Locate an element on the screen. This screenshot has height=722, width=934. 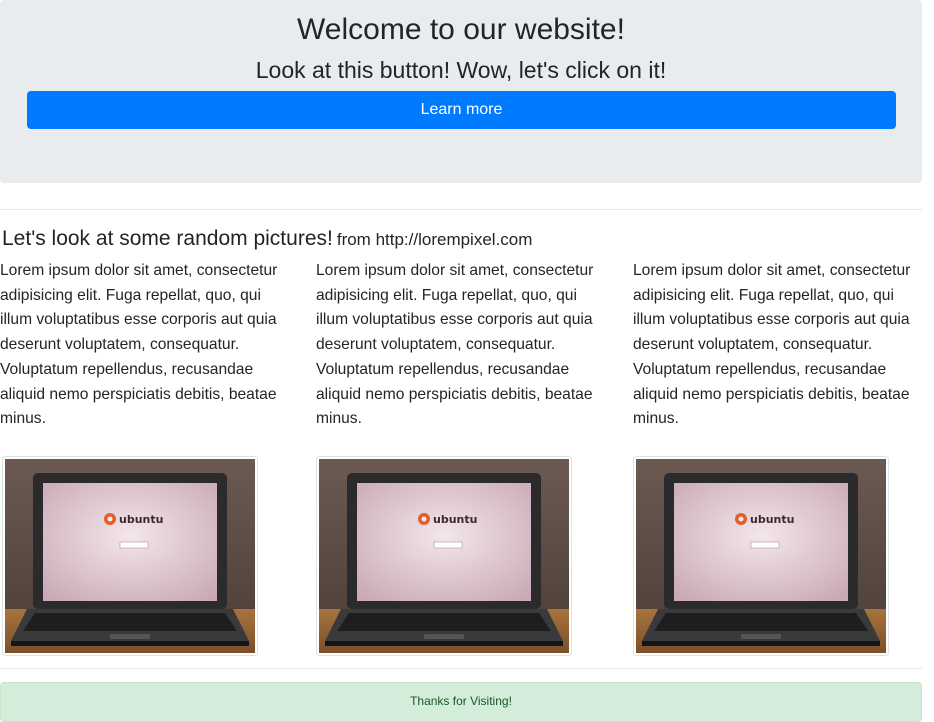
divider-bottom is located at coordinates (461, 668).